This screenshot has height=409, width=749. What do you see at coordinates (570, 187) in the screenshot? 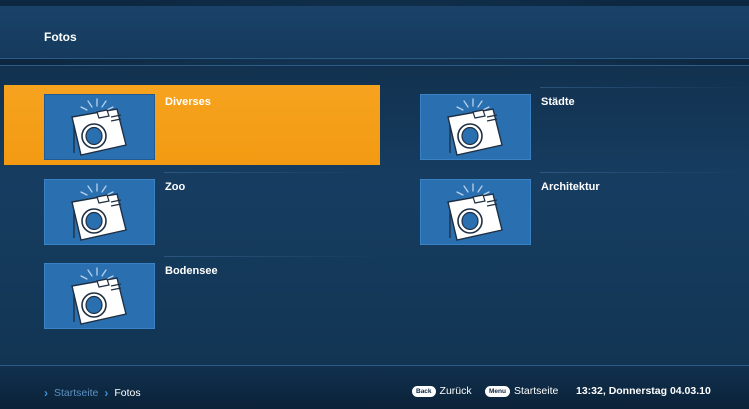
I see `album-label: Architektur` at bounding box center [570, 187].